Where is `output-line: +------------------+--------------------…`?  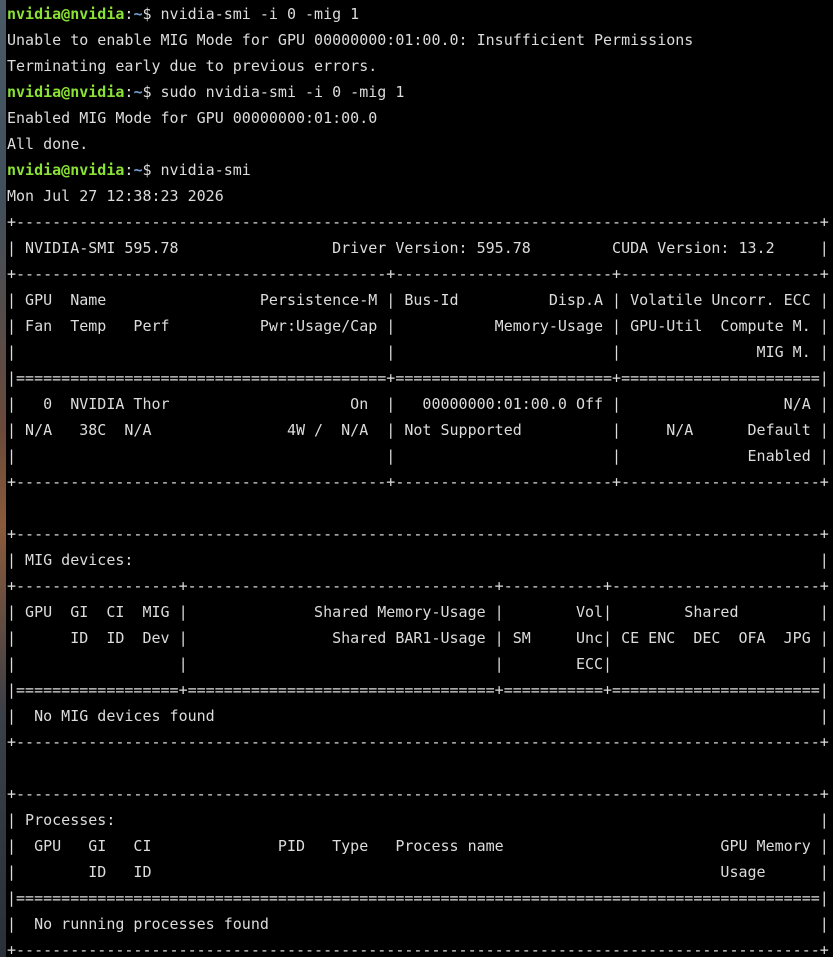 output-line: +------------------+--------------------… is located at coordinates (418, 586).